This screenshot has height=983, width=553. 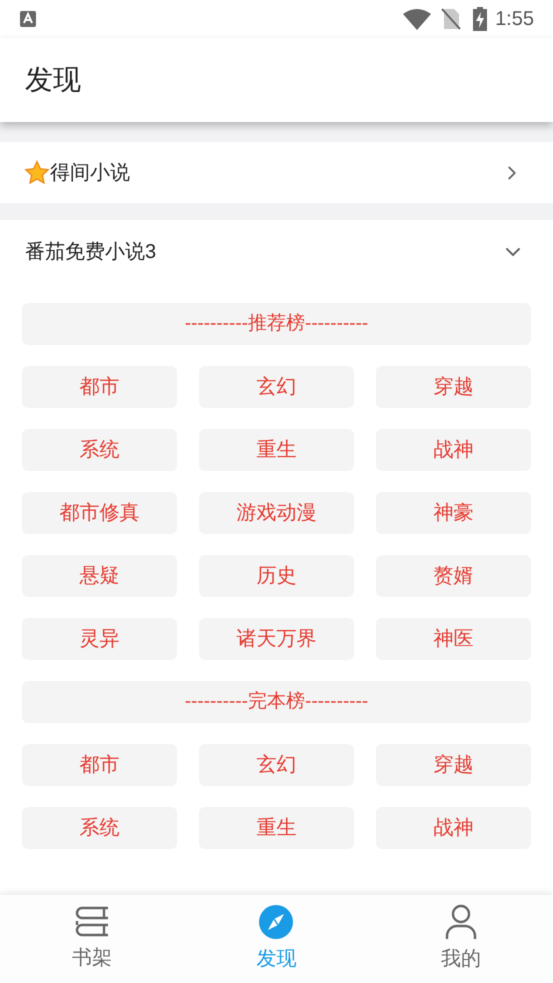 What do you see at coordinates (37, 173) in the screenshot?
I see `star-icon` at bounding box center [37, 173].